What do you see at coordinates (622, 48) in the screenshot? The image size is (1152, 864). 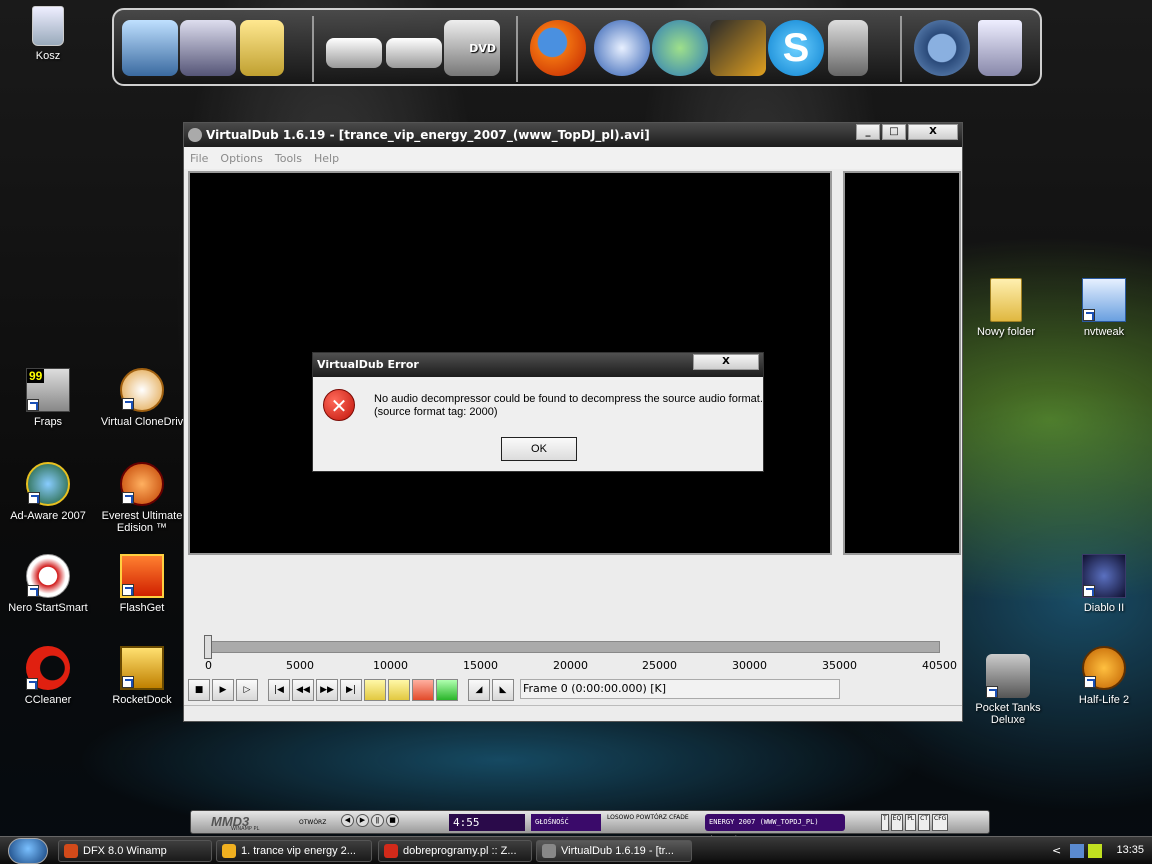 I see `thunderbird-icon` at bounding box center [622, 48].